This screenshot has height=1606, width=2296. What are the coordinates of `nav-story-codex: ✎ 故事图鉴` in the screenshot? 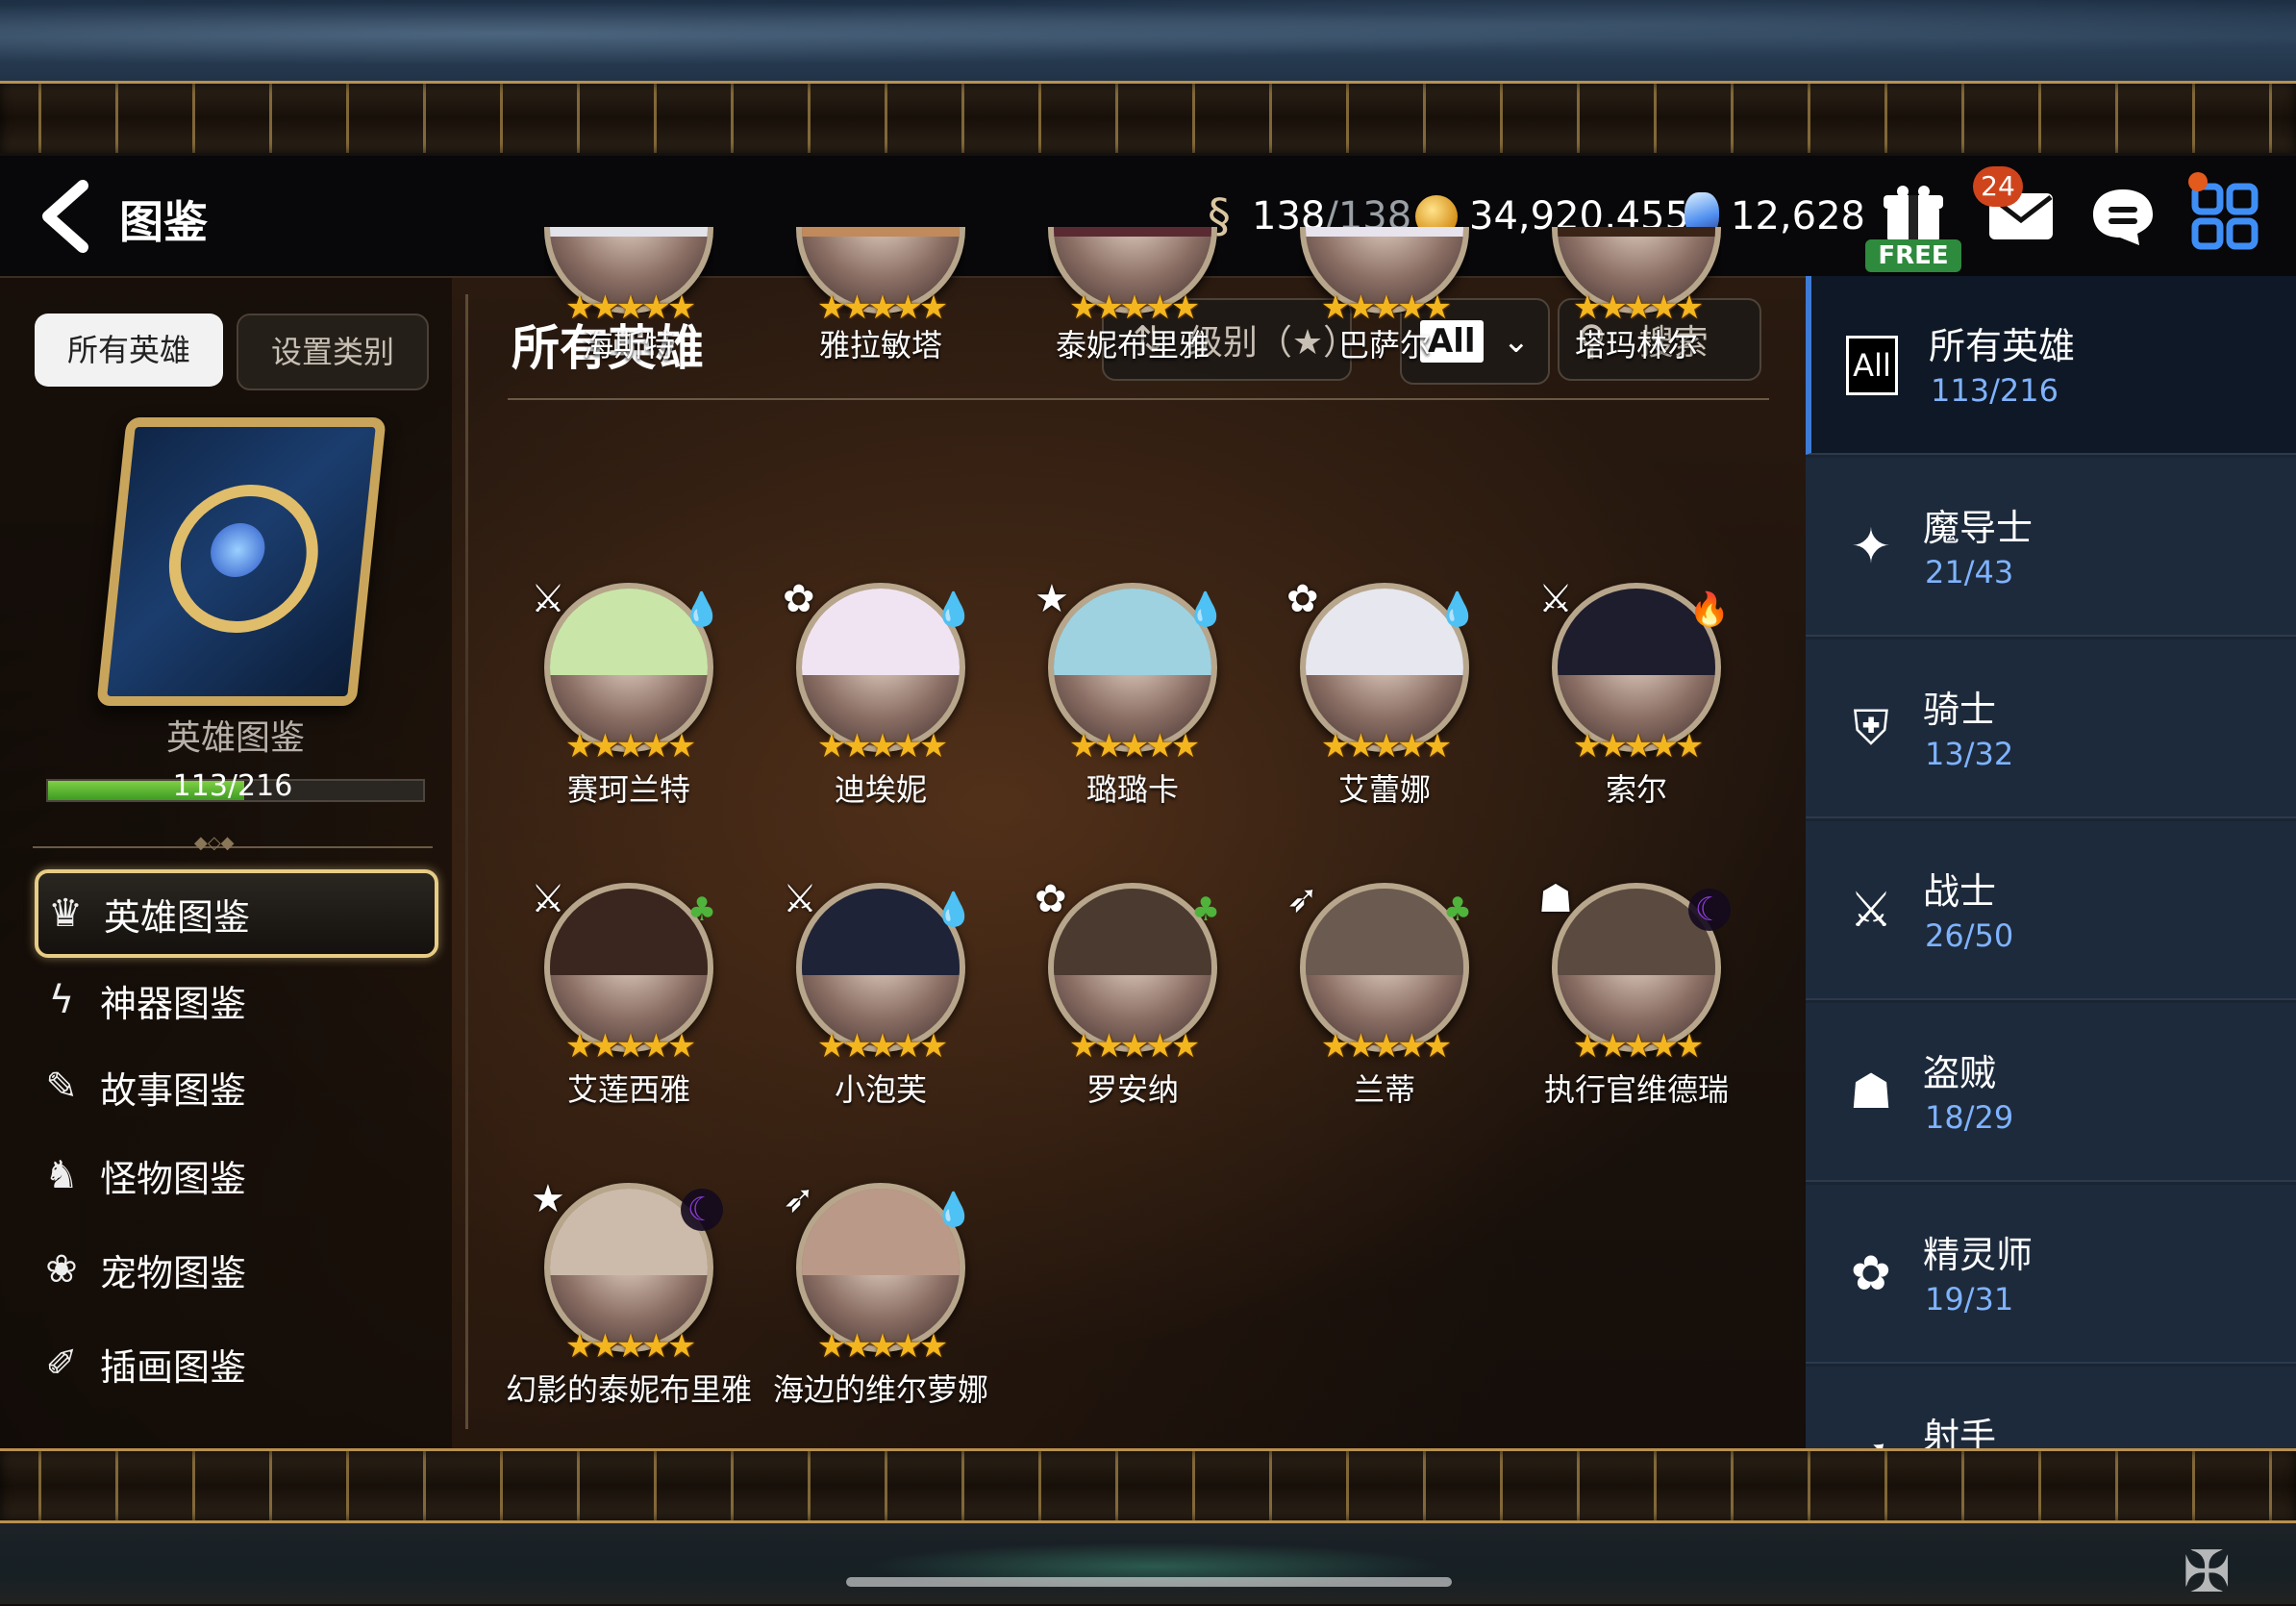 It's located at (233, 1086).